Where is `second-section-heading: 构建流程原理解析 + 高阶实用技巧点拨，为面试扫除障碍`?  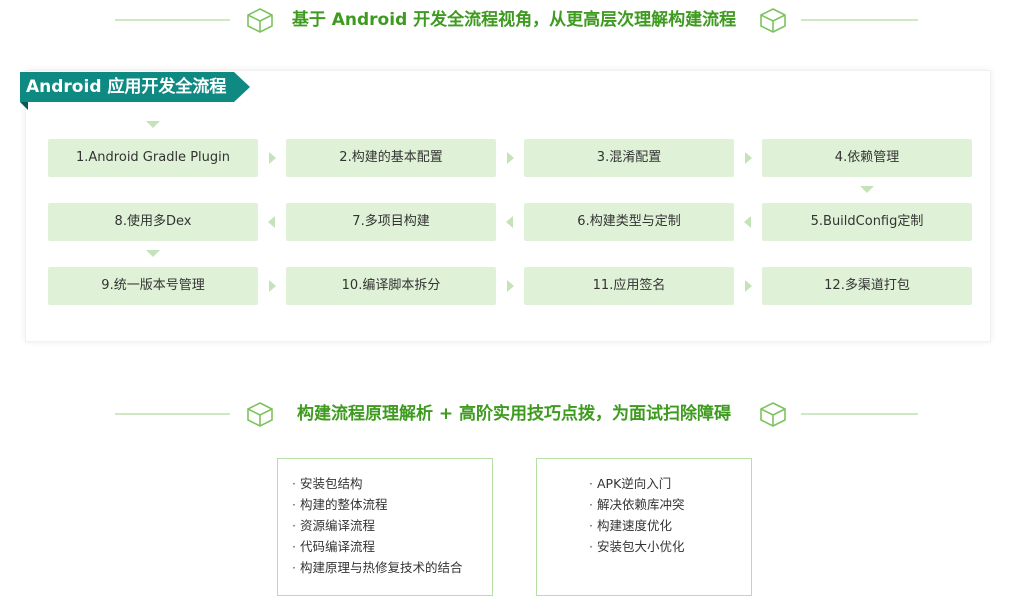
second-section-heading: 构建流程原理解析 + 高阶实用技巧点拨，为面试扫除障碍 is located at coordinates (514, 414).